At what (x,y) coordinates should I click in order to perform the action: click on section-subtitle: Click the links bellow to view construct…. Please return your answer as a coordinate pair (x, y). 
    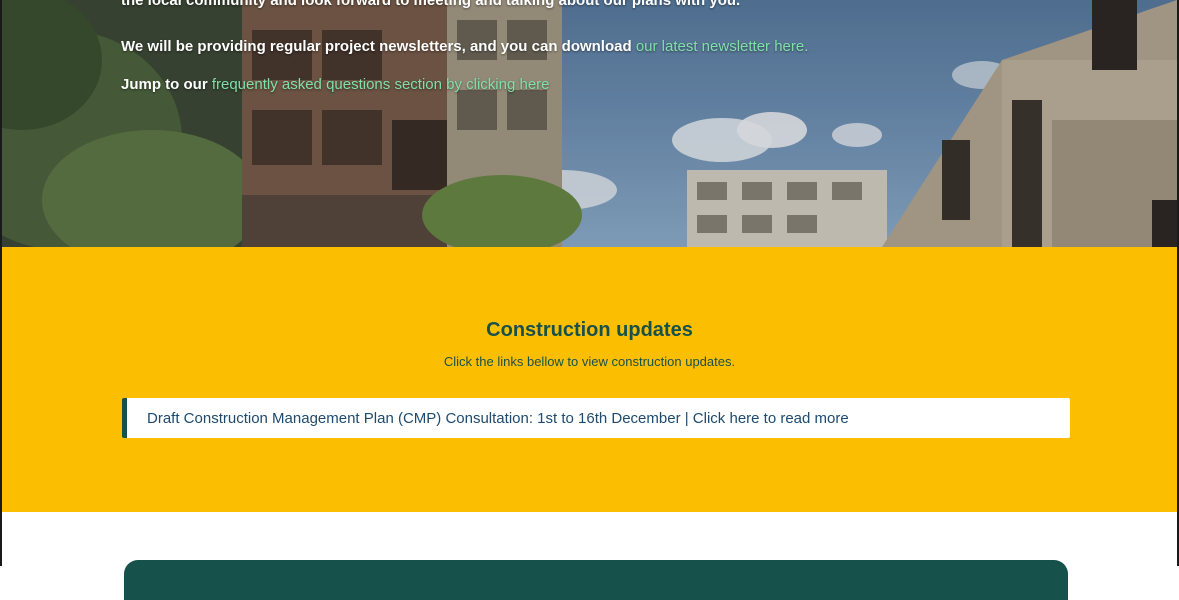
    Looking at the image, I should click on (589, 361).